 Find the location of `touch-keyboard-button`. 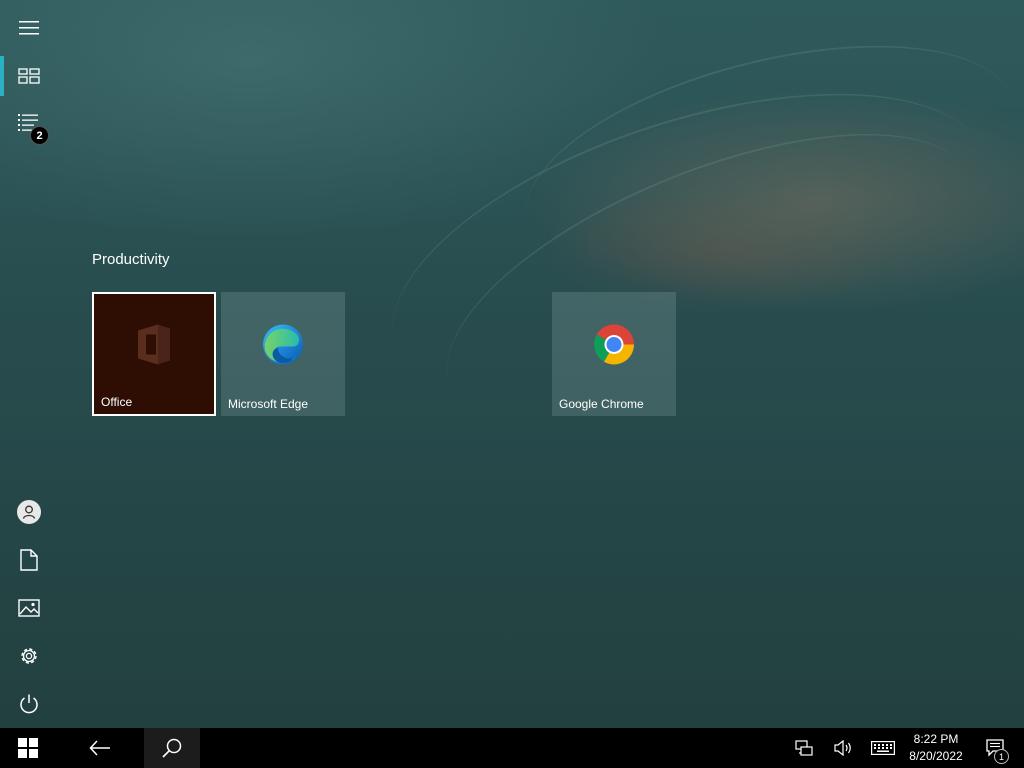

touch-keyboard-button is located at coordinates (883, 748).